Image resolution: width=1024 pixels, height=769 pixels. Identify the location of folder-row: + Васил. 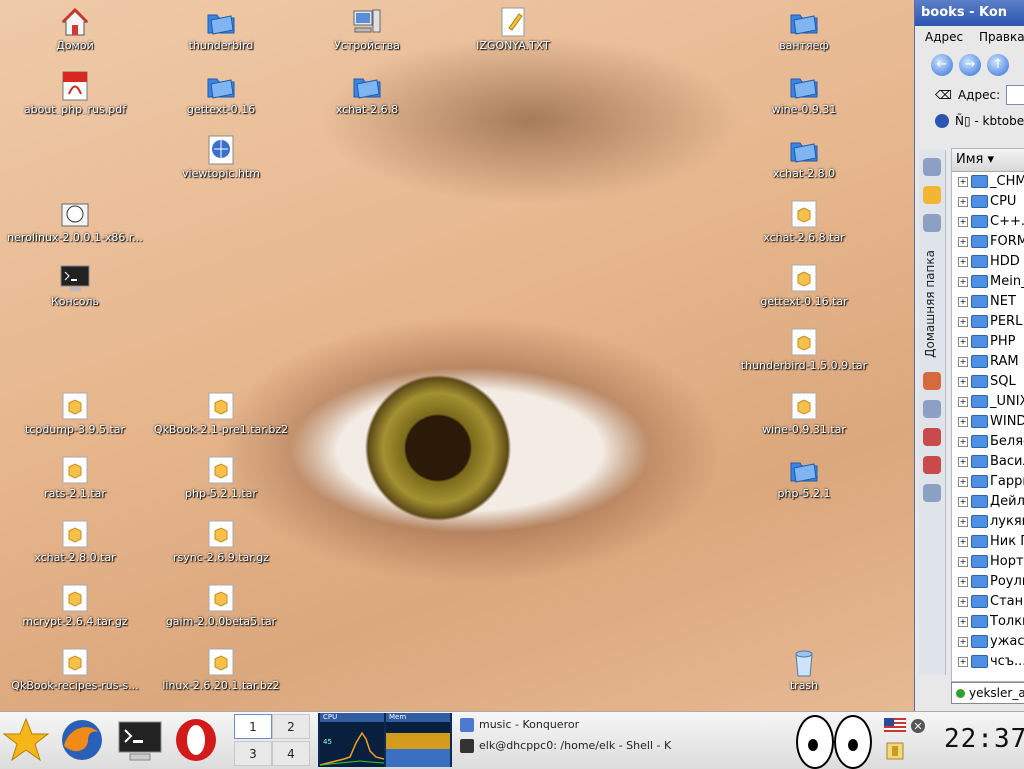
(988, 462).